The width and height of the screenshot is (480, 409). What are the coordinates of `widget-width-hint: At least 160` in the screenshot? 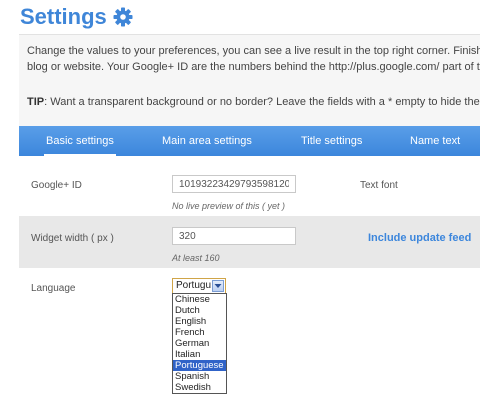 It's located at (196, 258).